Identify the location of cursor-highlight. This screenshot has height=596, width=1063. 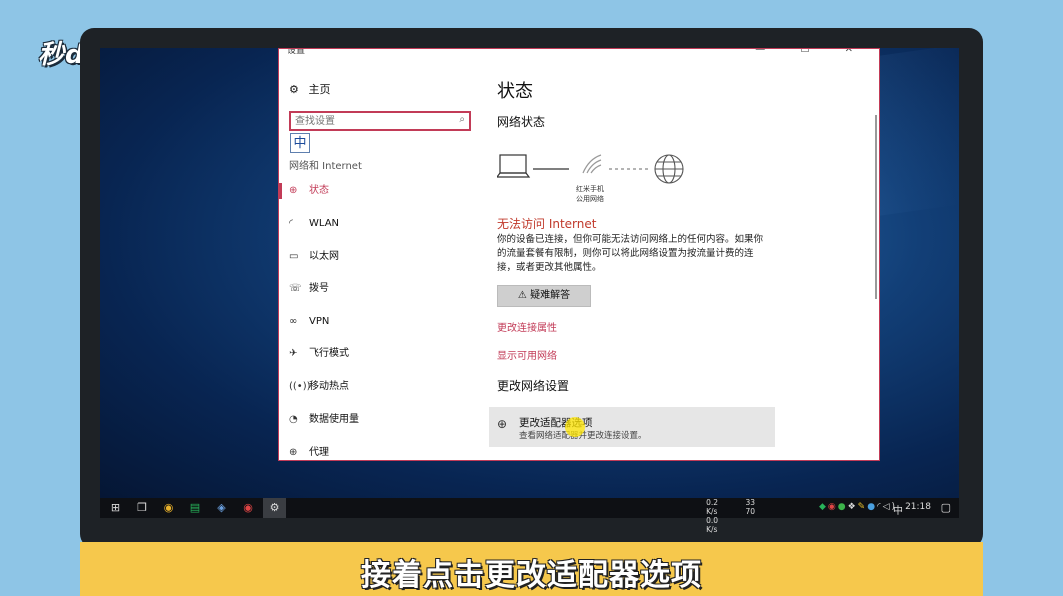
(575, 427).